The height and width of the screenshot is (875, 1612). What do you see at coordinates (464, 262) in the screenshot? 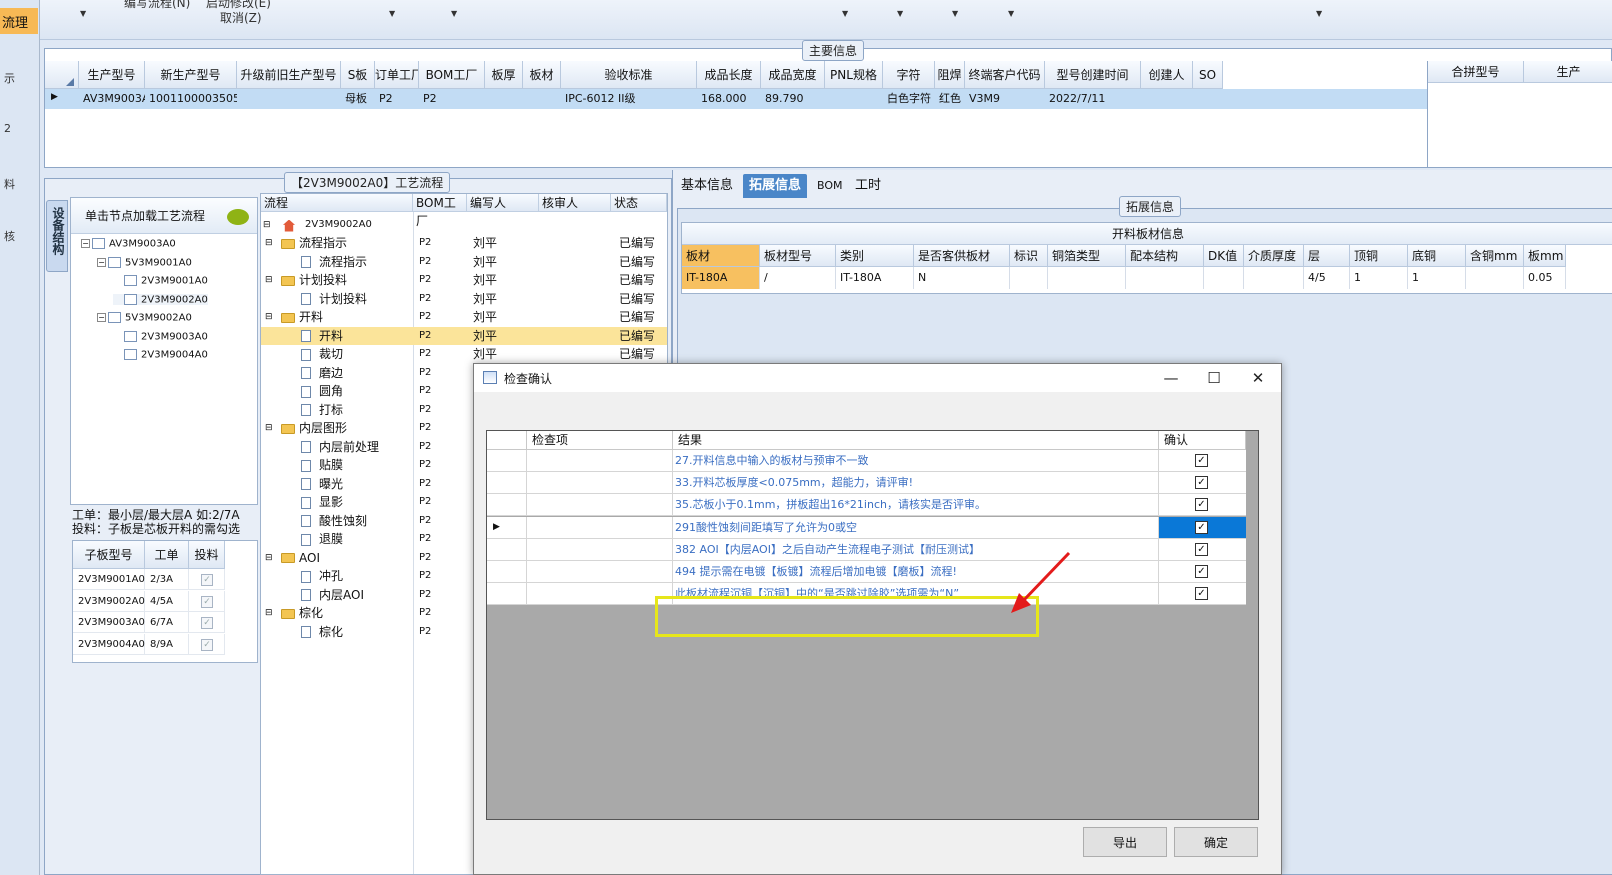
I see `process-row: 流程指示 P2 刘平 已编写` at bounding box center [464, 262].